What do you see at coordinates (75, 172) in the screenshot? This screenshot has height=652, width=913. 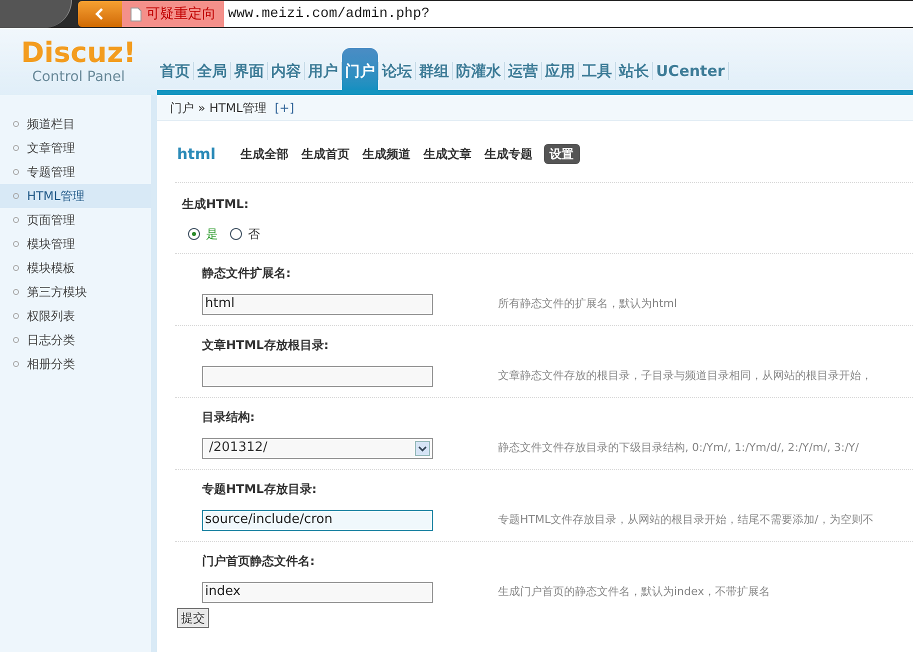 I see `sidebar-item: 专题管理` at bounding box center [75, 172].